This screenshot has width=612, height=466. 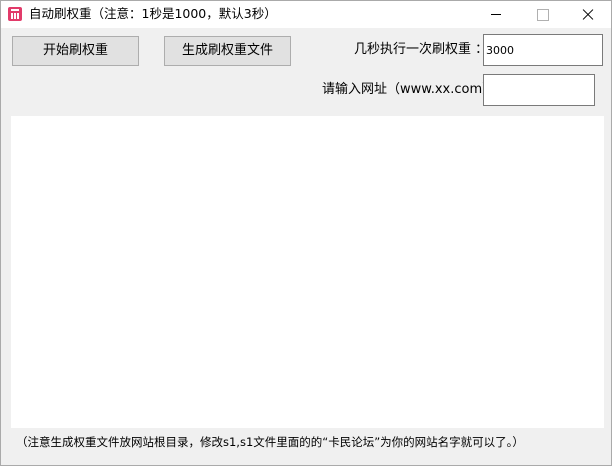 I want to click on interval-label: 几秒执行一次刷权重 ：, so click(x=421, y=49).